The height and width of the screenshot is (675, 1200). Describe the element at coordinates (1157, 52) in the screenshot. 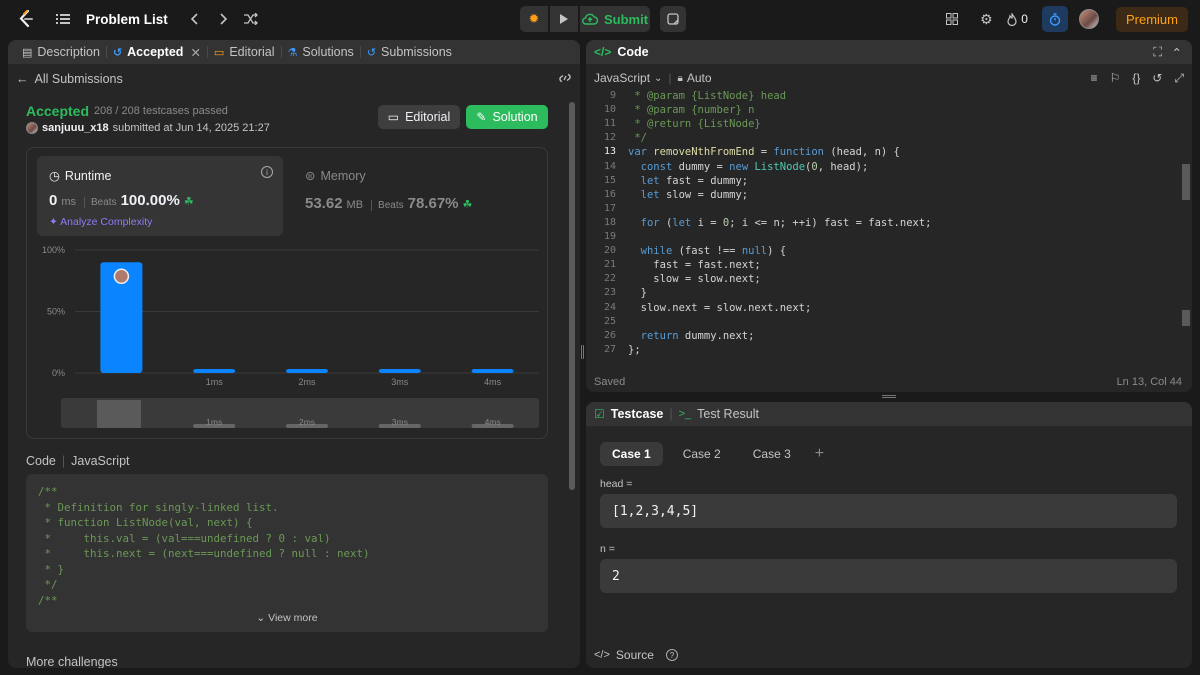

I see `maximize-icon: ⛶` at that location.